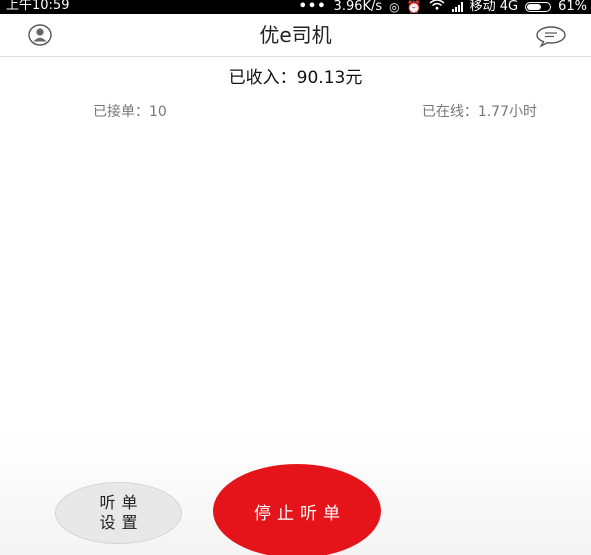 This screenshot has width=591, height=555. What do you see at coordinates (121, 522) in the screenshot?
I see `settings-label-line2: 设置` at bounding box center [121, 522].